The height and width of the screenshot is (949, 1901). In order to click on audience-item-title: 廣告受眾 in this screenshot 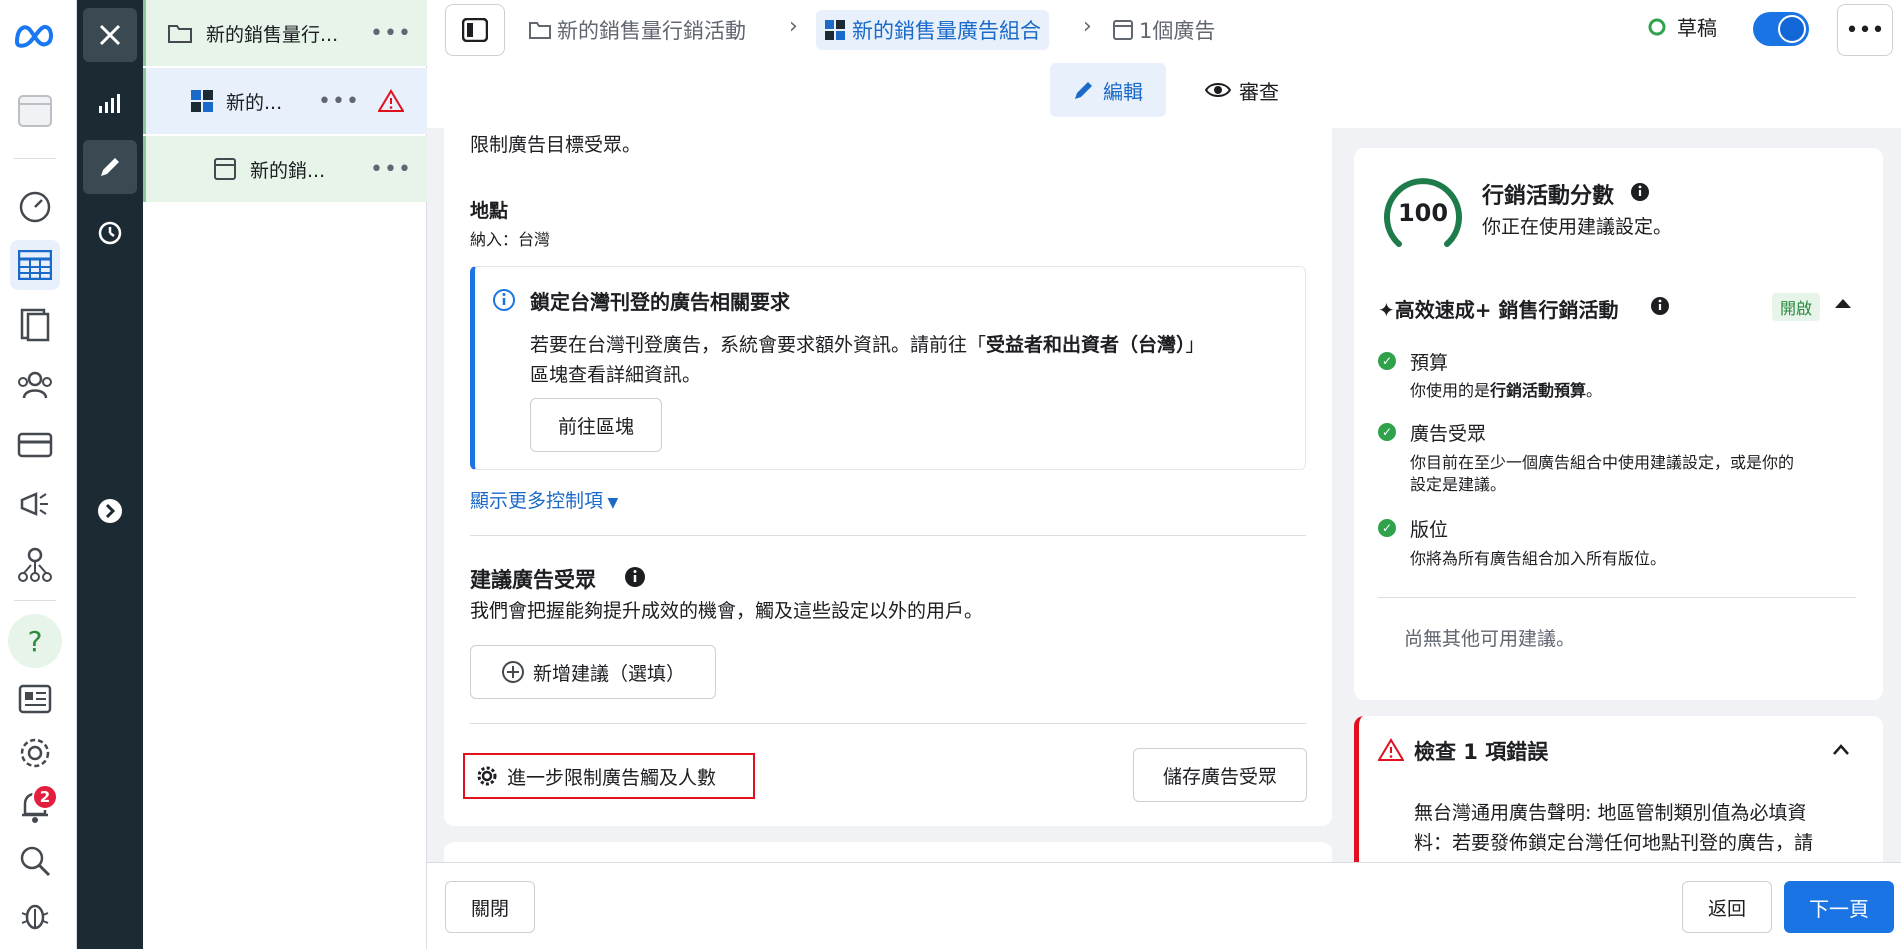, I will do `click(1448, 434)`.